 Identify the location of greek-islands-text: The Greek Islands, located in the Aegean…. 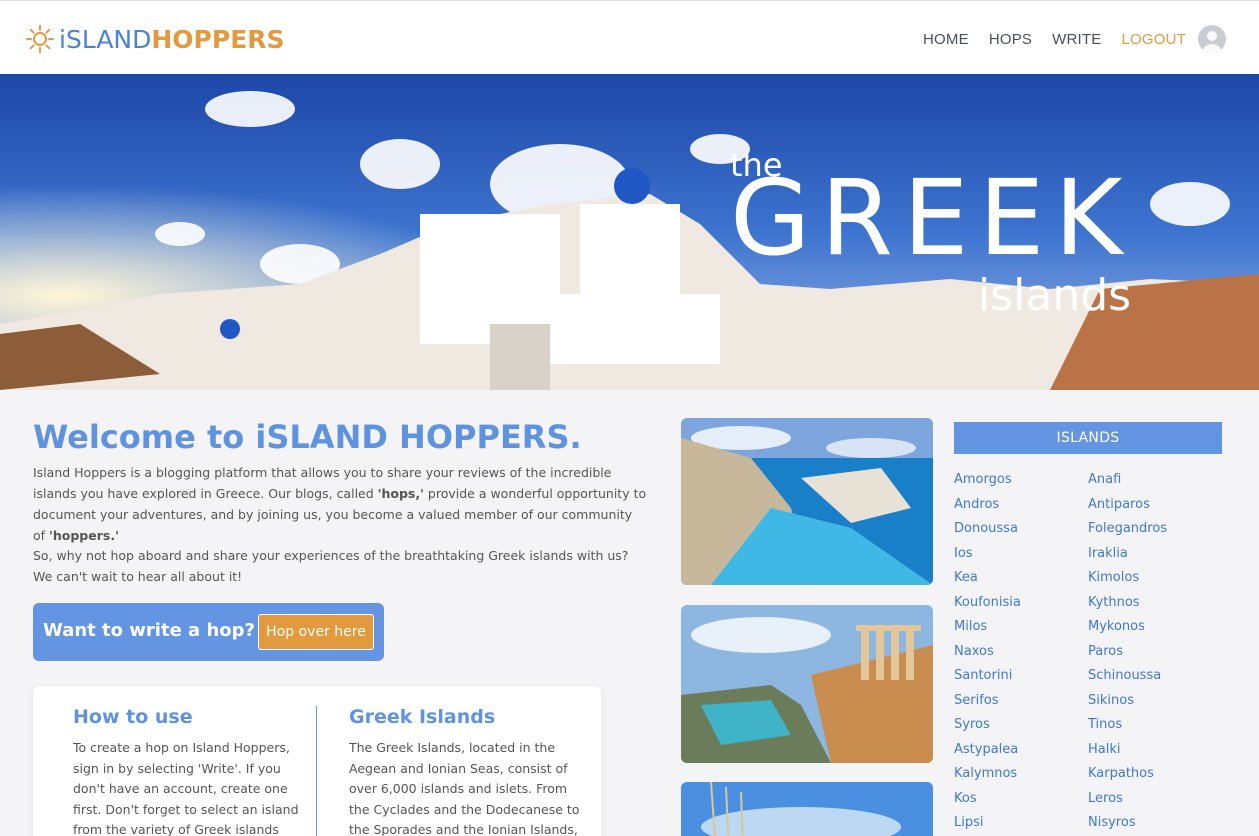
(464, 788).